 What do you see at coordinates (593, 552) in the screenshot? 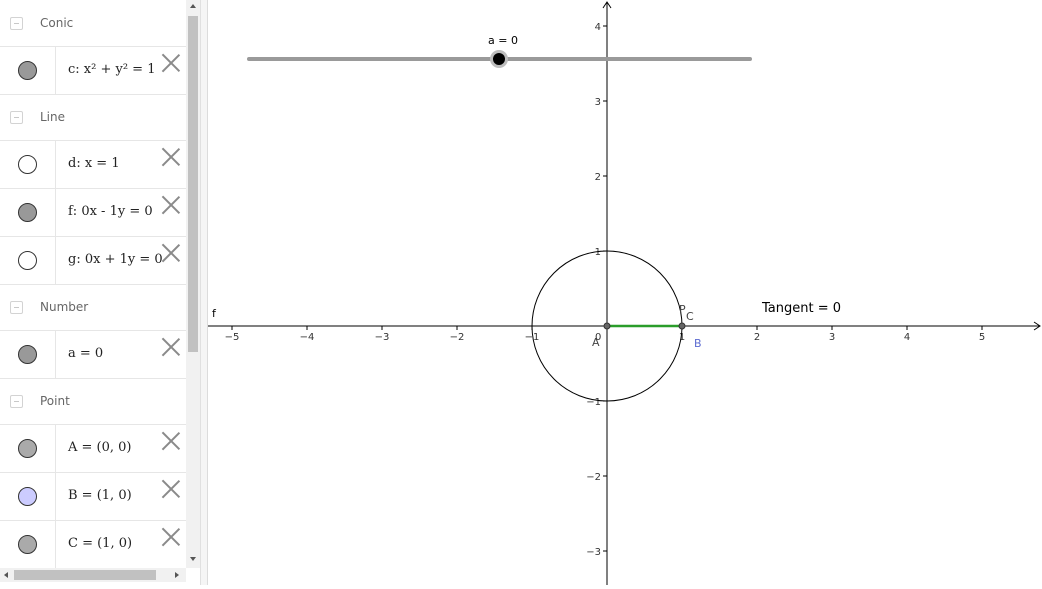
I see `y-tick-label: −3` at bounding box center [593, 552].